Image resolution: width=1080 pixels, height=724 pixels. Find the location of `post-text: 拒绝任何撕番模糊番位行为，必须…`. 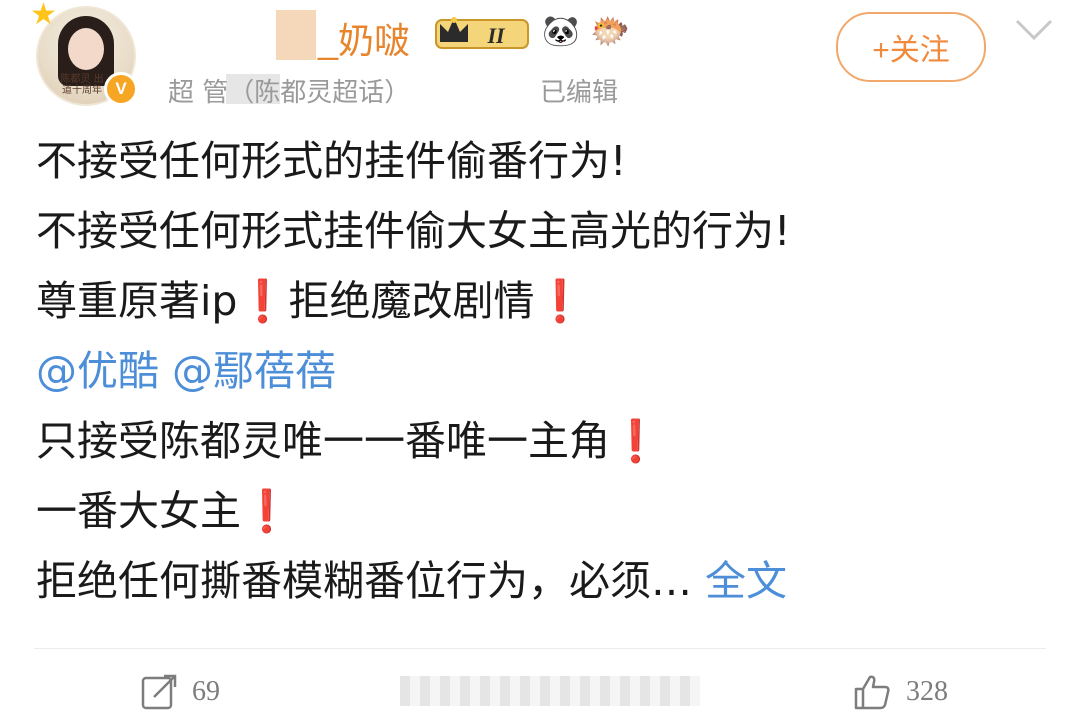

post-text: 拒绝任何撕番模糊番位行为，必须… is located at coordinates (364, 581).